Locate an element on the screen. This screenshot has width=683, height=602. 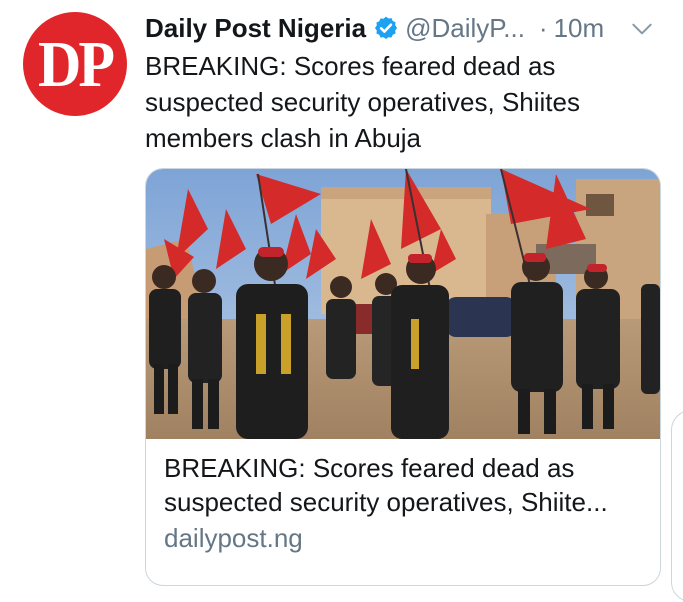
adjacent-card-edge is located at coordinates (677, 506).